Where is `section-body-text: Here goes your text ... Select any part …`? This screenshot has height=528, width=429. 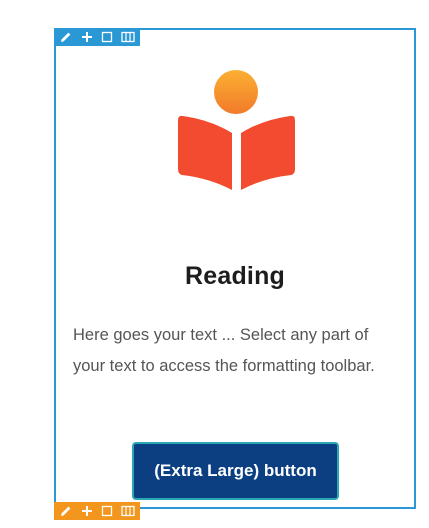 section-body-text: Here goes your text ... Select any part … is located at coordinates (238, 351).